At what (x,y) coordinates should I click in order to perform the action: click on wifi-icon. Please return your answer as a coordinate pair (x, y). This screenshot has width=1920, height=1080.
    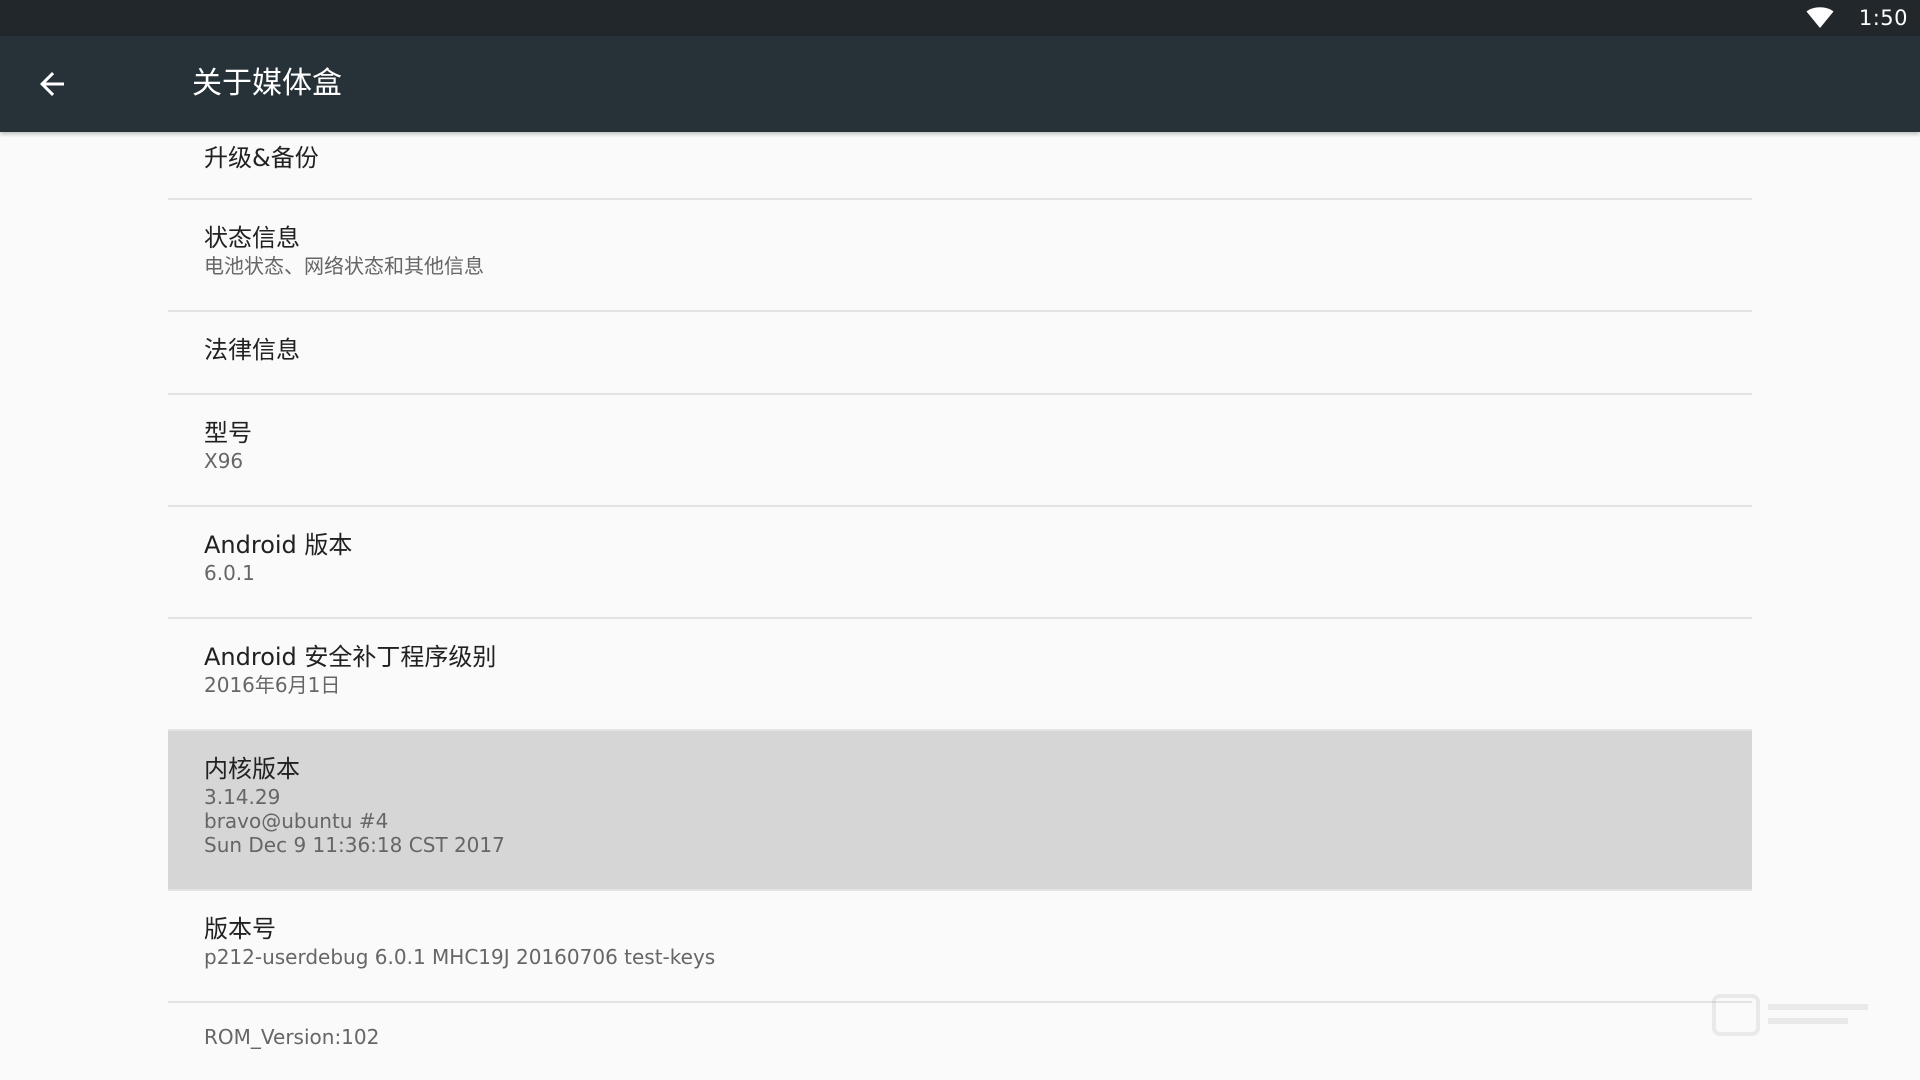
    Looking at the image, I should click on (1820, 18).